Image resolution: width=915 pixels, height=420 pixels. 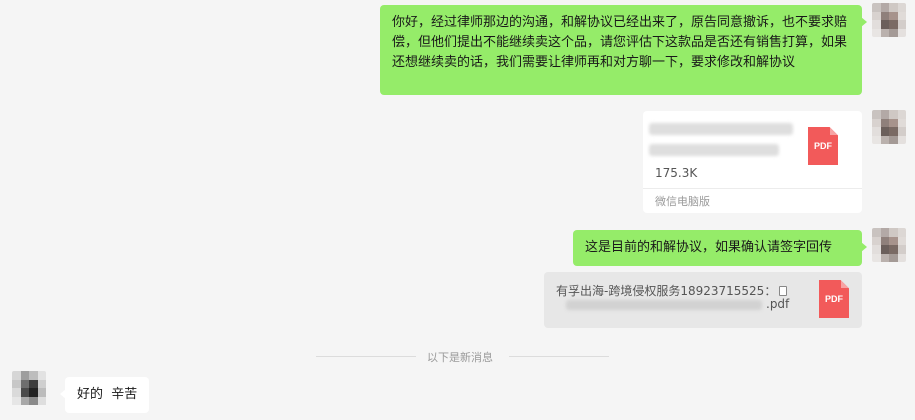 I want to click on message-text: 这是目前的和解协议，如果确认请签字回传, so click(x=709, y=247).